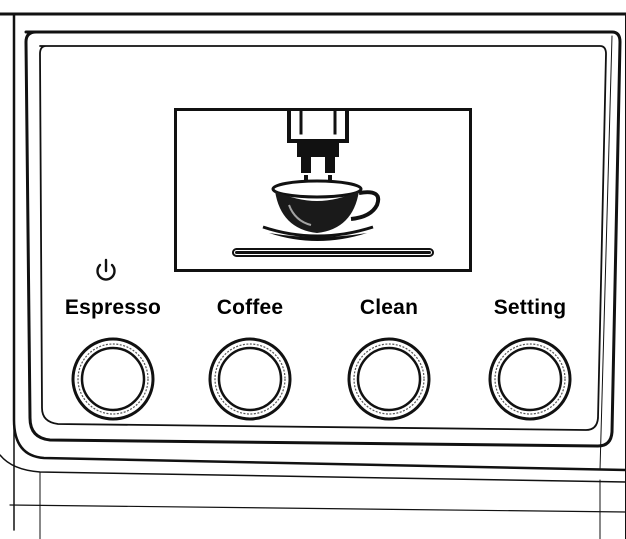 This screenshot has height=539, width=626. Describe the element at coordinates (250, 307) in the screenshot. I see `coffee-label: Coffee` at that location.